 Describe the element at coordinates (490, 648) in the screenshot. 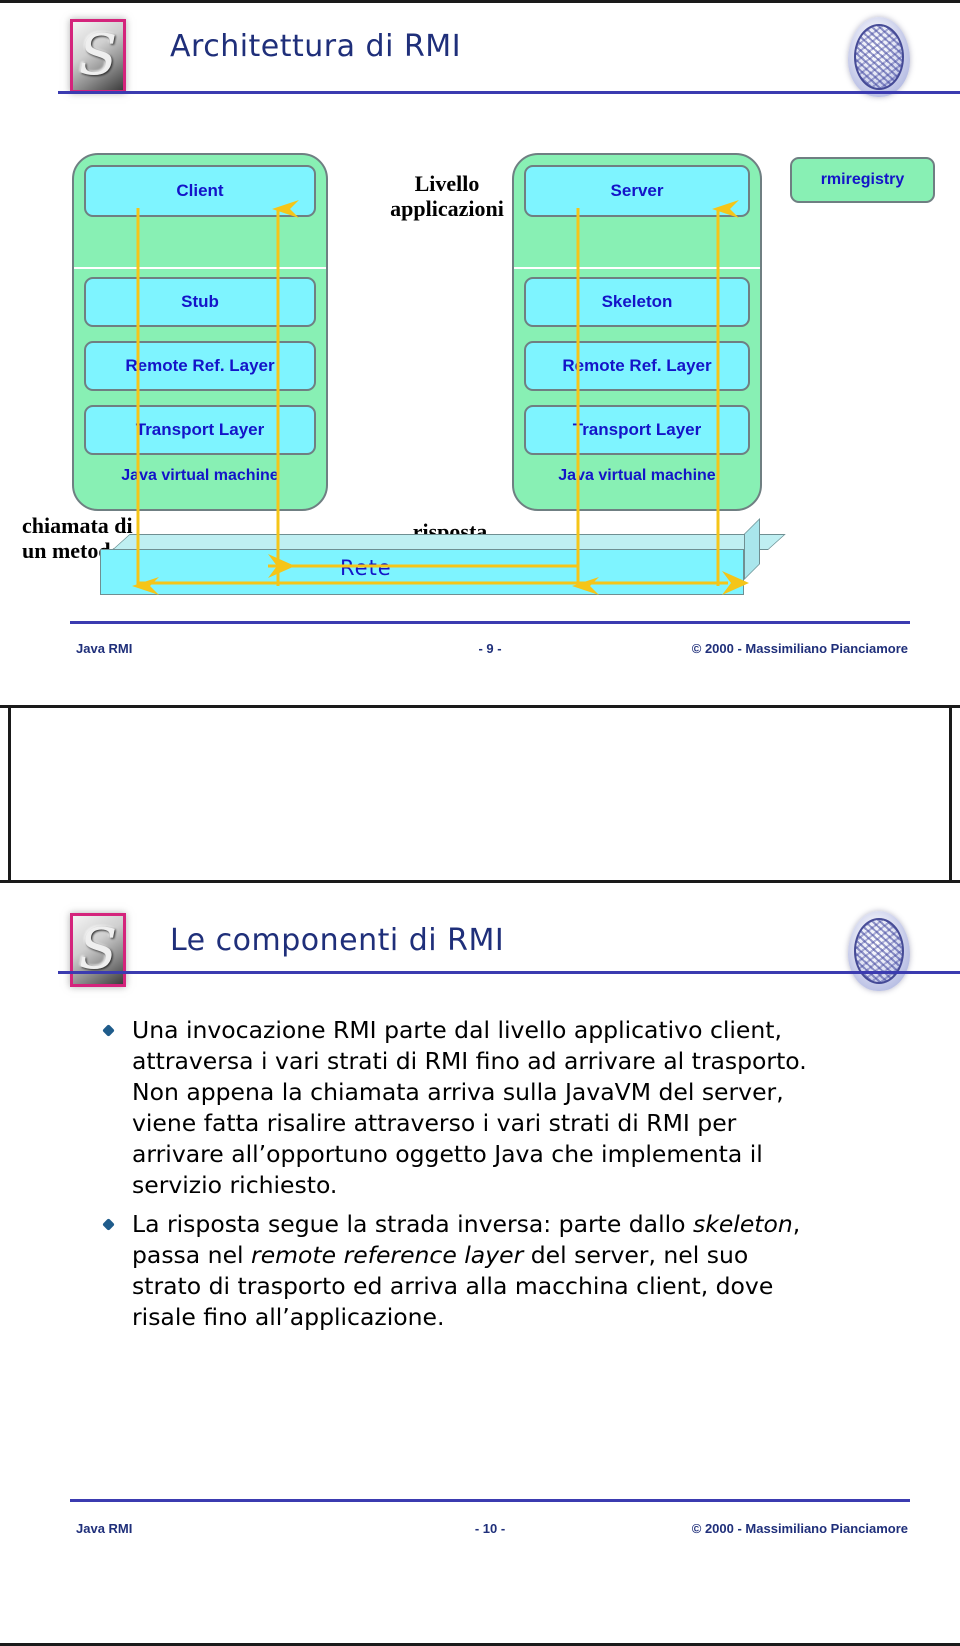

I see `footer-page-number: - 9 -` at that location.